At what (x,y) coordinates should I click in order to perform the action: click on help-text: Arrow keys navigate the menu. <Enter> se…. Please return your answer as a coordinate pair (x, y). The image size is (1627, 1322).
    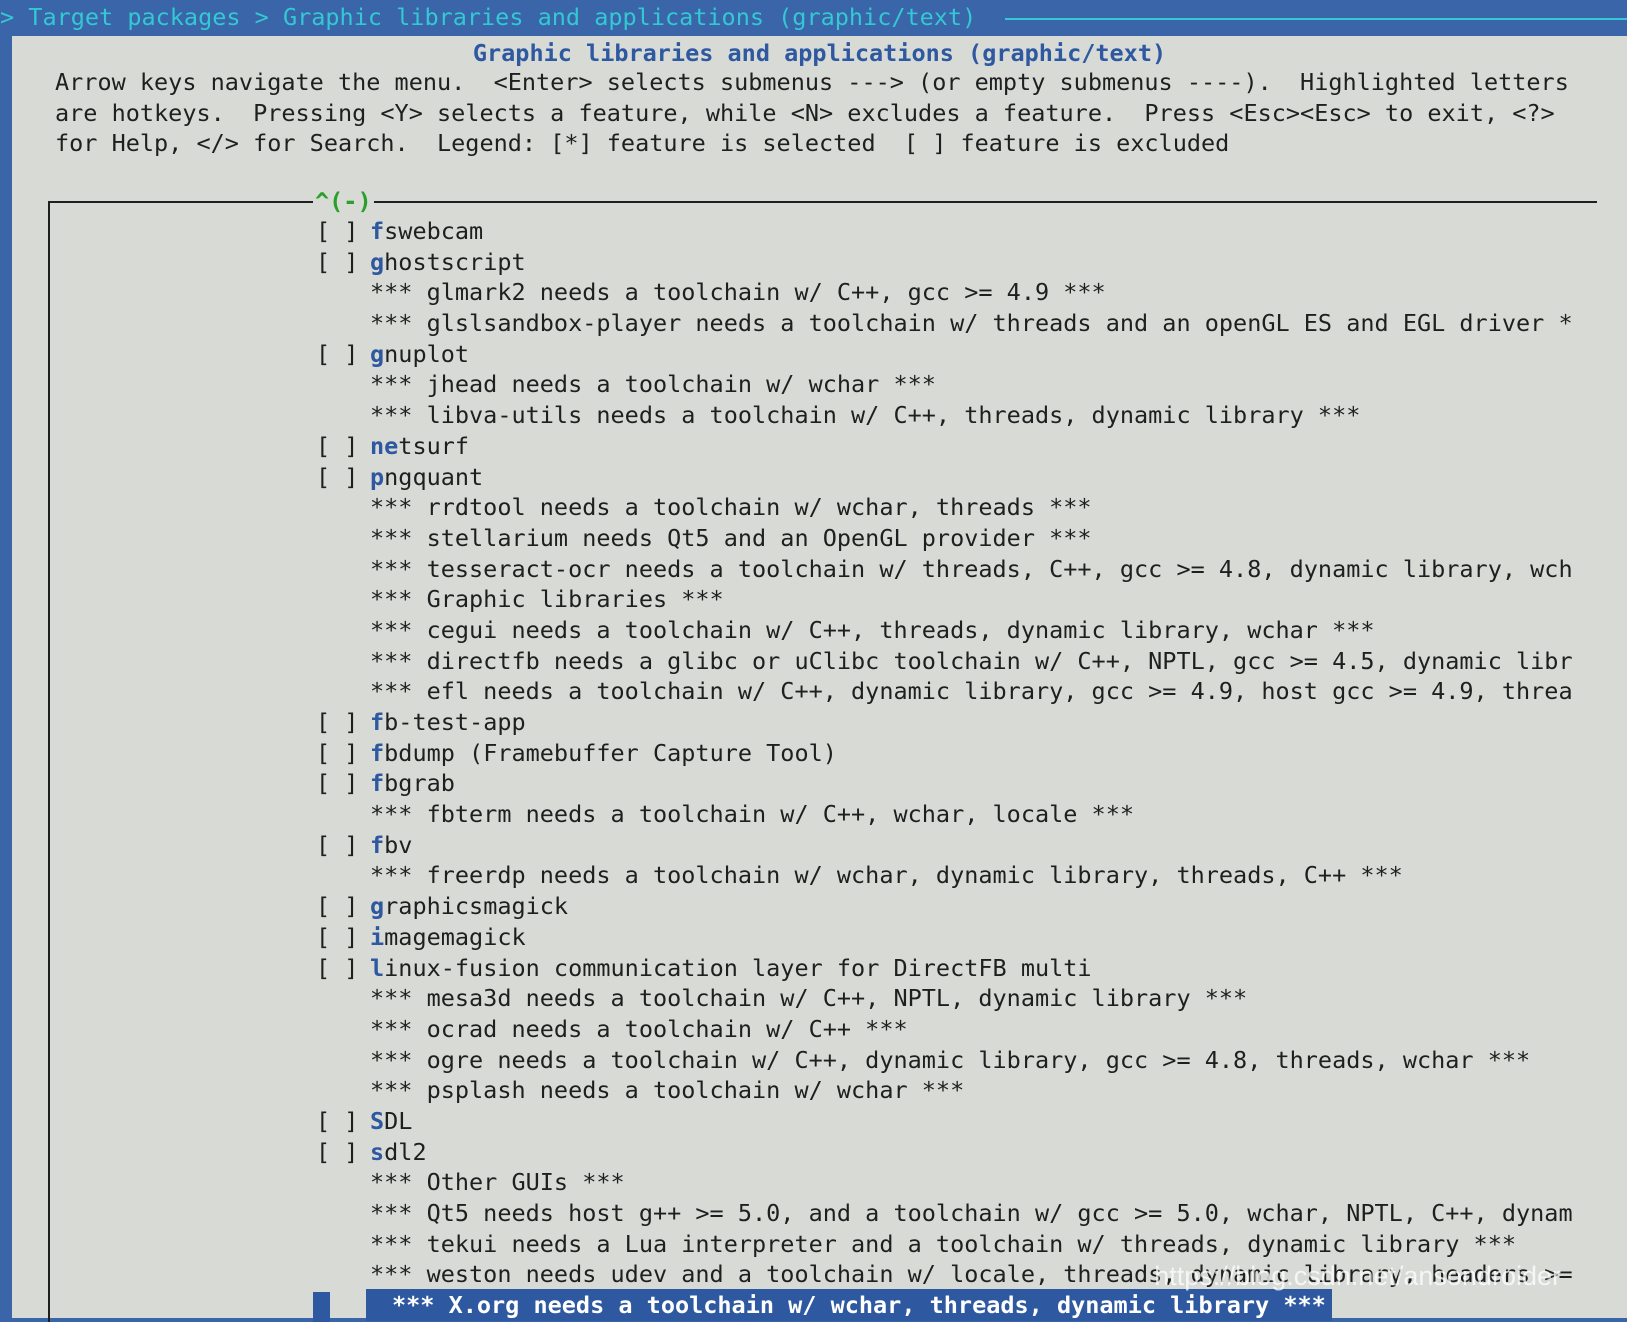
    Looking at the image, I should click on (812, 113).